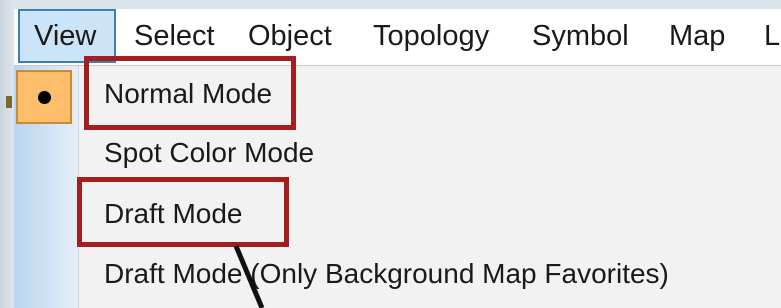  I want to click on menu-gutter, so click(46, 187).